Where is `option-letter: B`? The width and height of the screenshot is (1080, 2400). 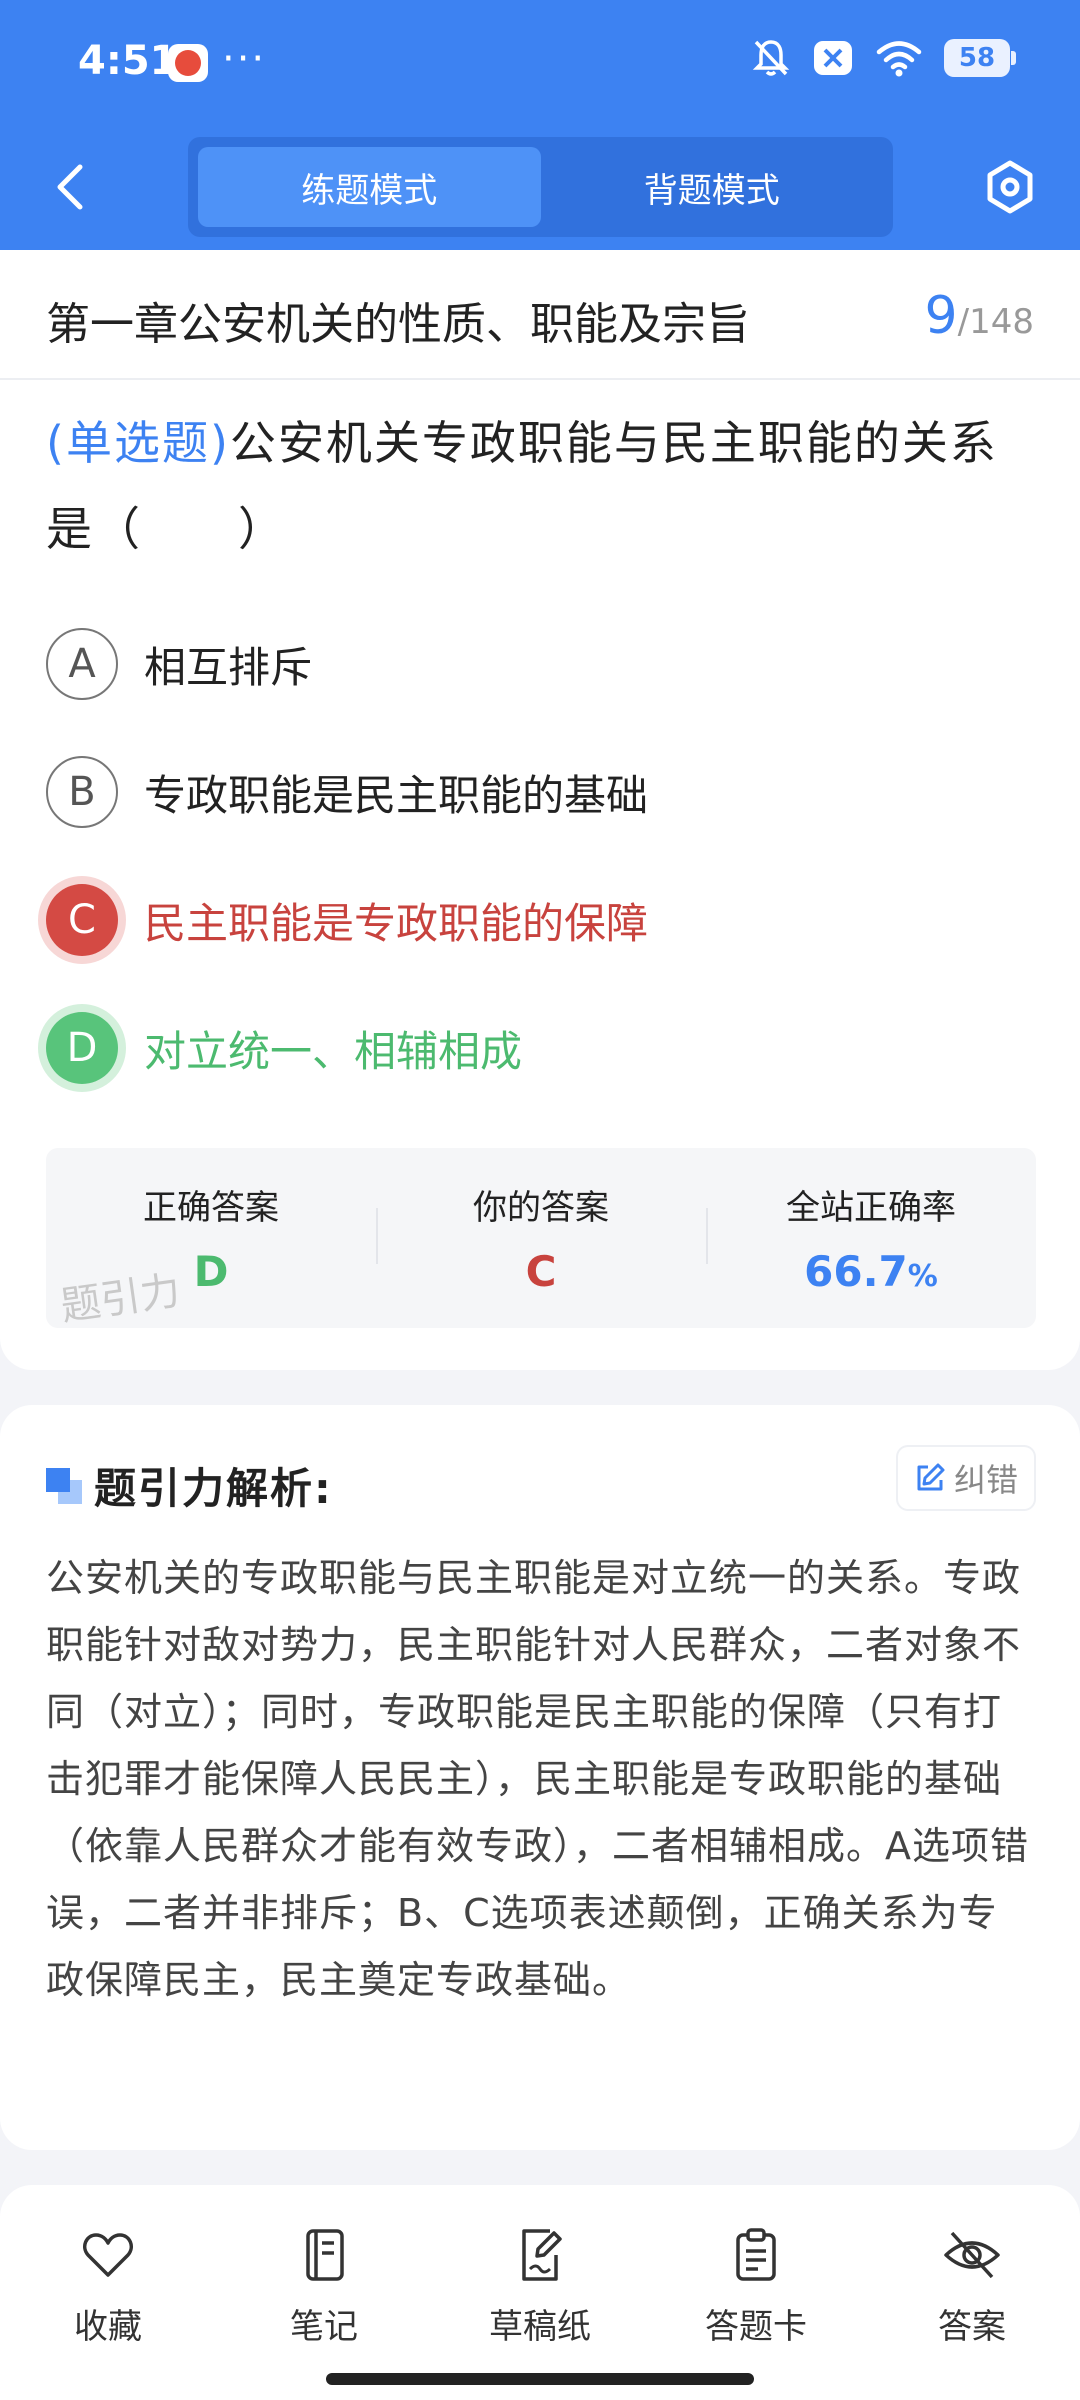
option-letter: B is located at coordinates (82, 792).